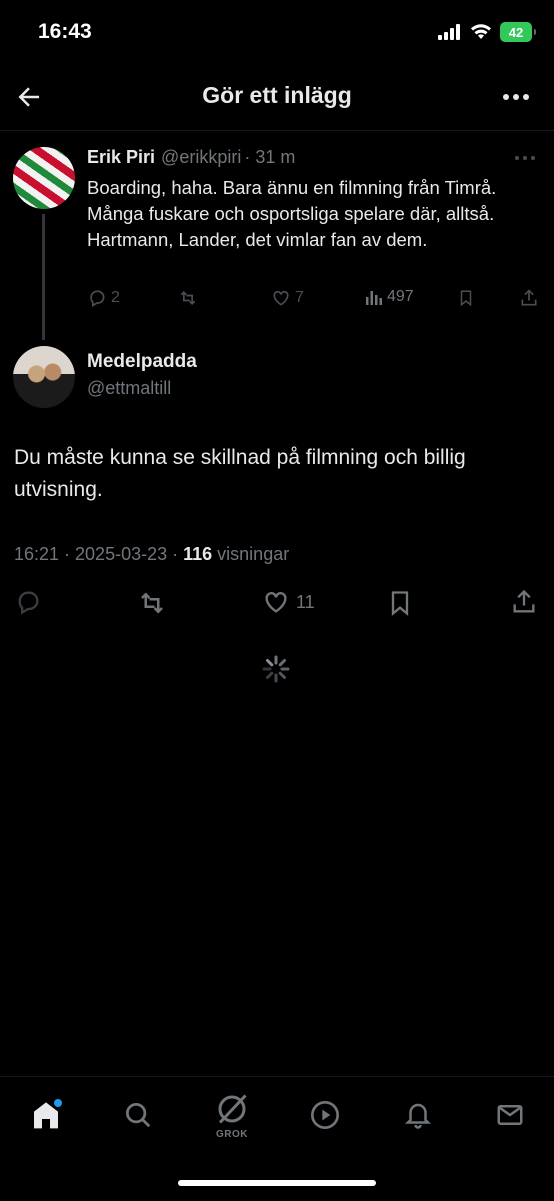 Image resolution: width=554 pixels, height=1201 pixels. What do you see at coordinates (270, 157) in the screenshot?
I see `parent-tweet-time: · 31 m` at bounding box center [270, 157].